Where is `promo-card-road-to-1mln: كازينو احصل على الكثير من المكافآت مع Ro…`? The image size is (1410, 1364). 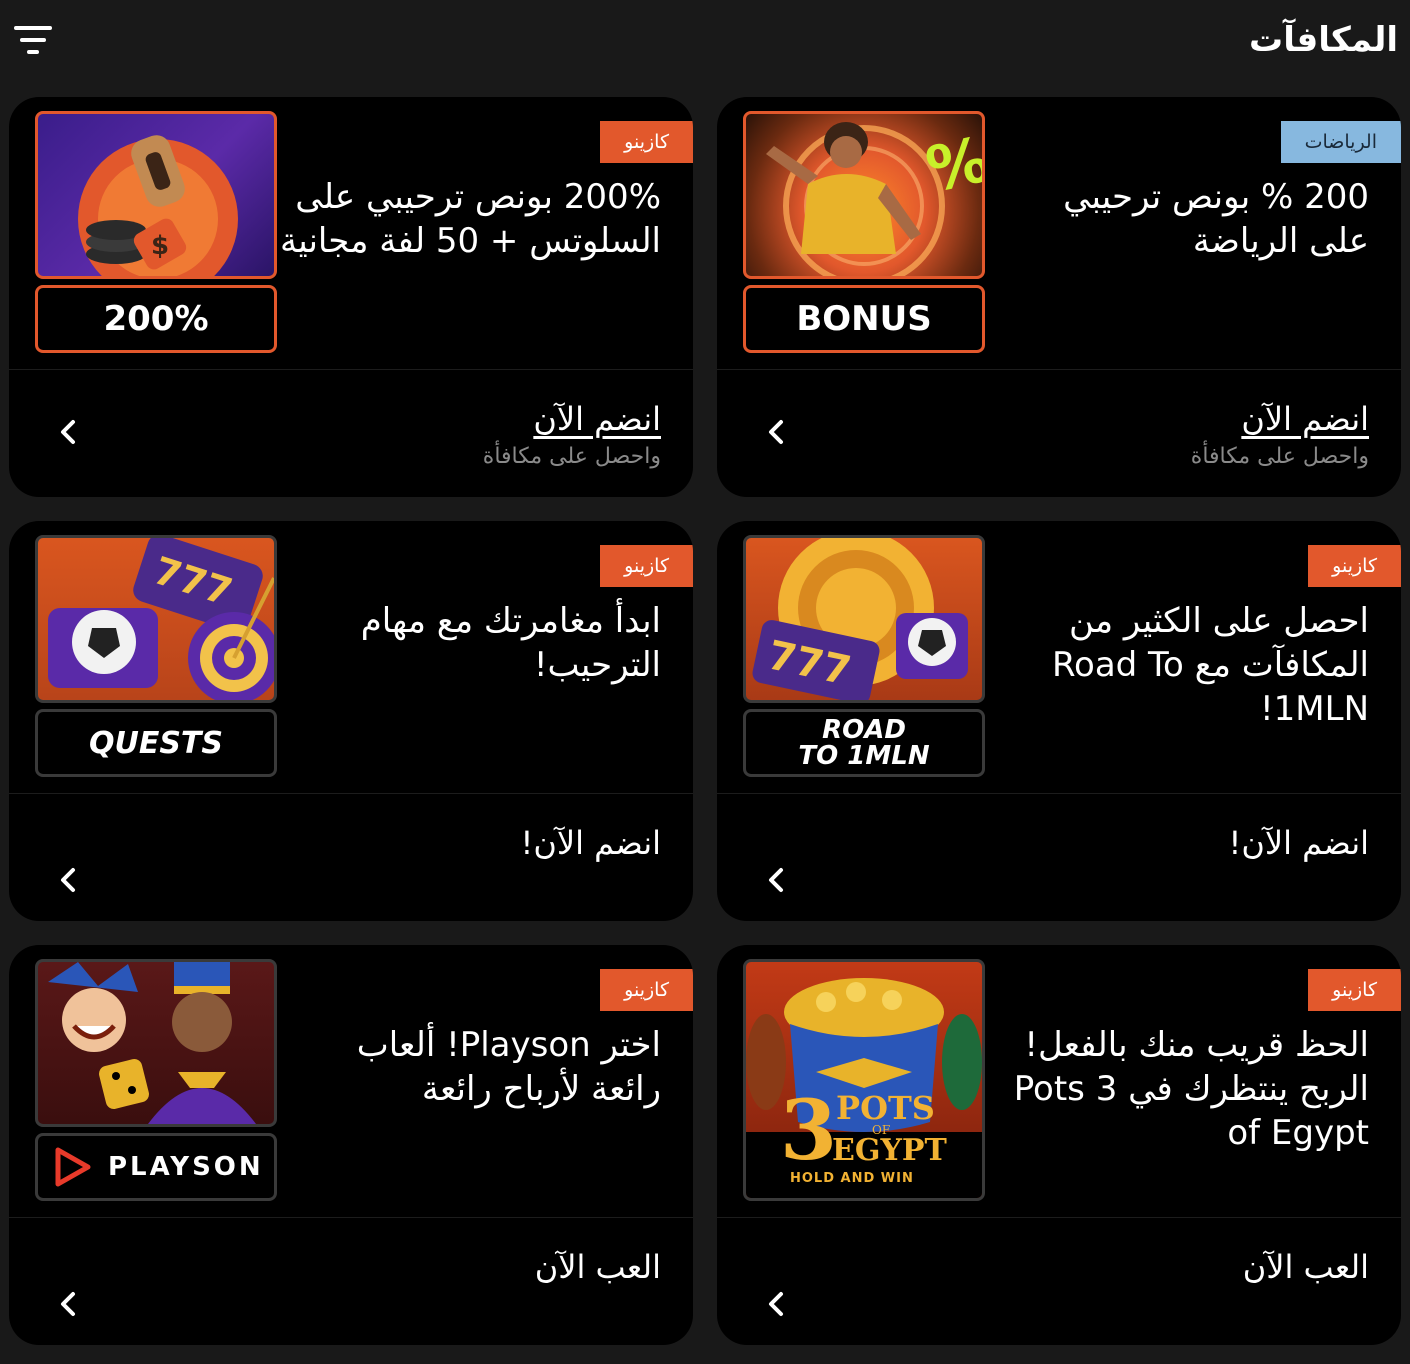
promo-card-road-to-1mln: كازينو احصل على الكثير من المكافآت مع Ro… is located at coordinates (1059, 721).